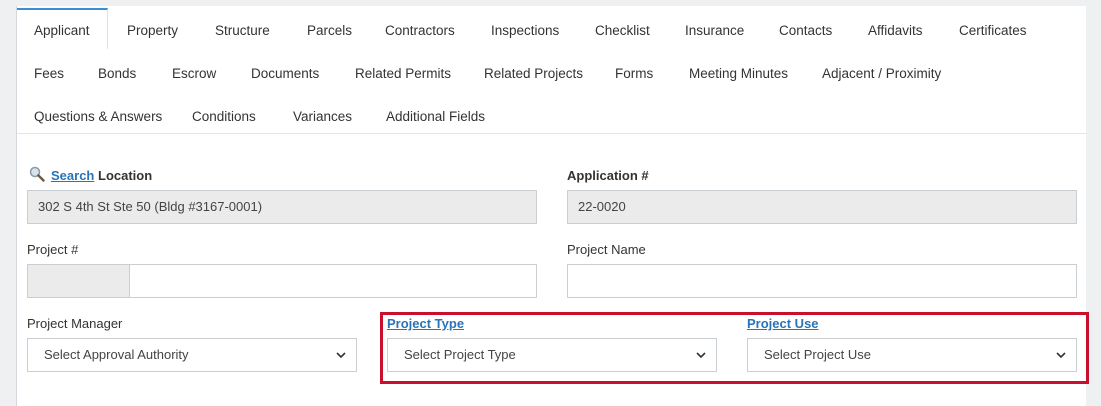 The width and height of the screenshot is (1101, 406). What do you see at coordinates (98, 114) in the screenshot?
I see `tab-questions-answers: Questions & Answers` at bounding box center [98, 114].